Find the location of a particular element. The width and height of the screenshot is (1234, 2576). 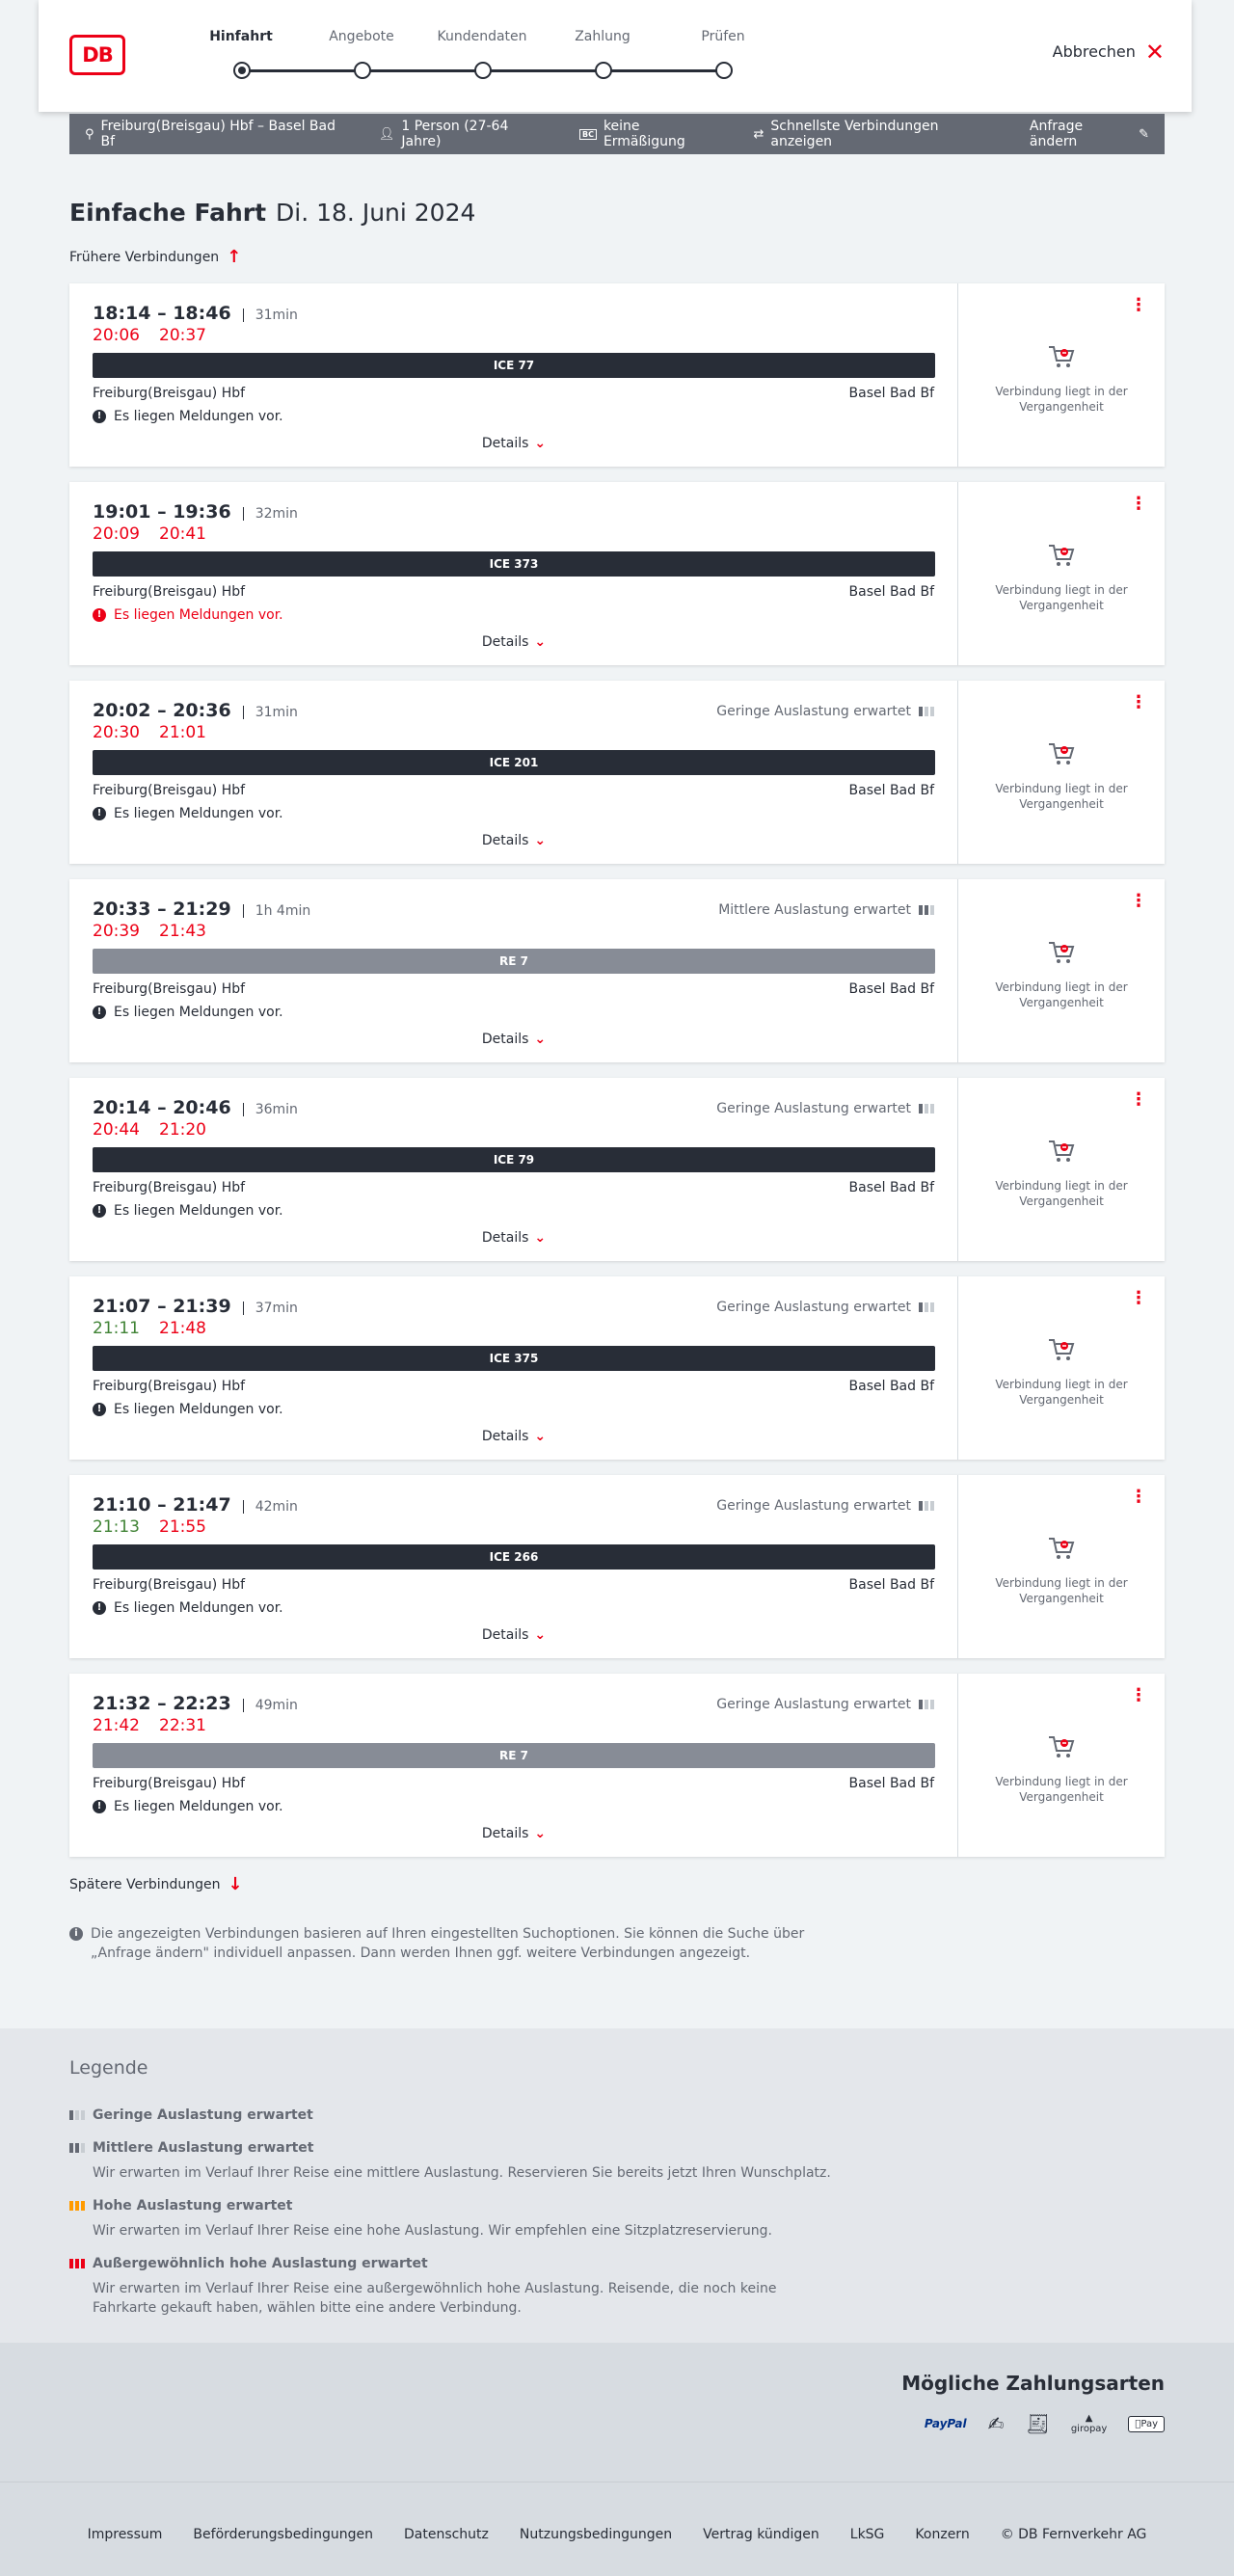

close-icon: ✕ is located at coordinates (1154, 52).